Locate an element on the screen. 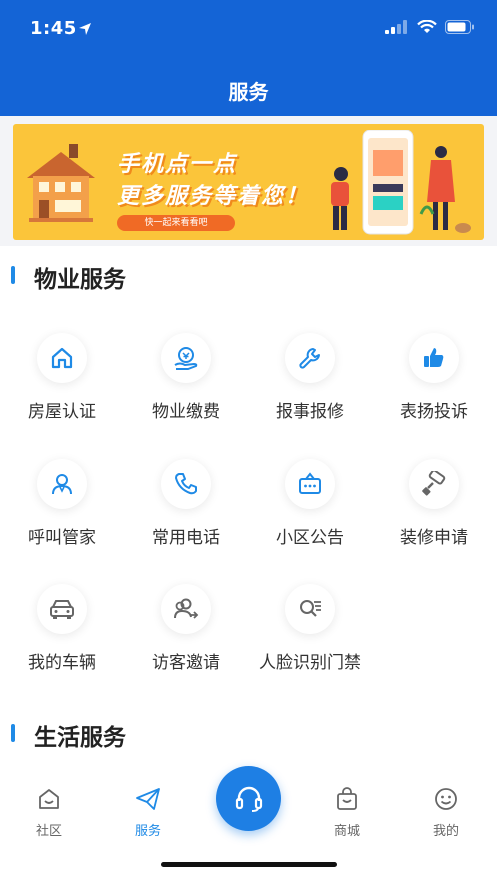  page-title: 服务 is located at coordinates (248, 92).